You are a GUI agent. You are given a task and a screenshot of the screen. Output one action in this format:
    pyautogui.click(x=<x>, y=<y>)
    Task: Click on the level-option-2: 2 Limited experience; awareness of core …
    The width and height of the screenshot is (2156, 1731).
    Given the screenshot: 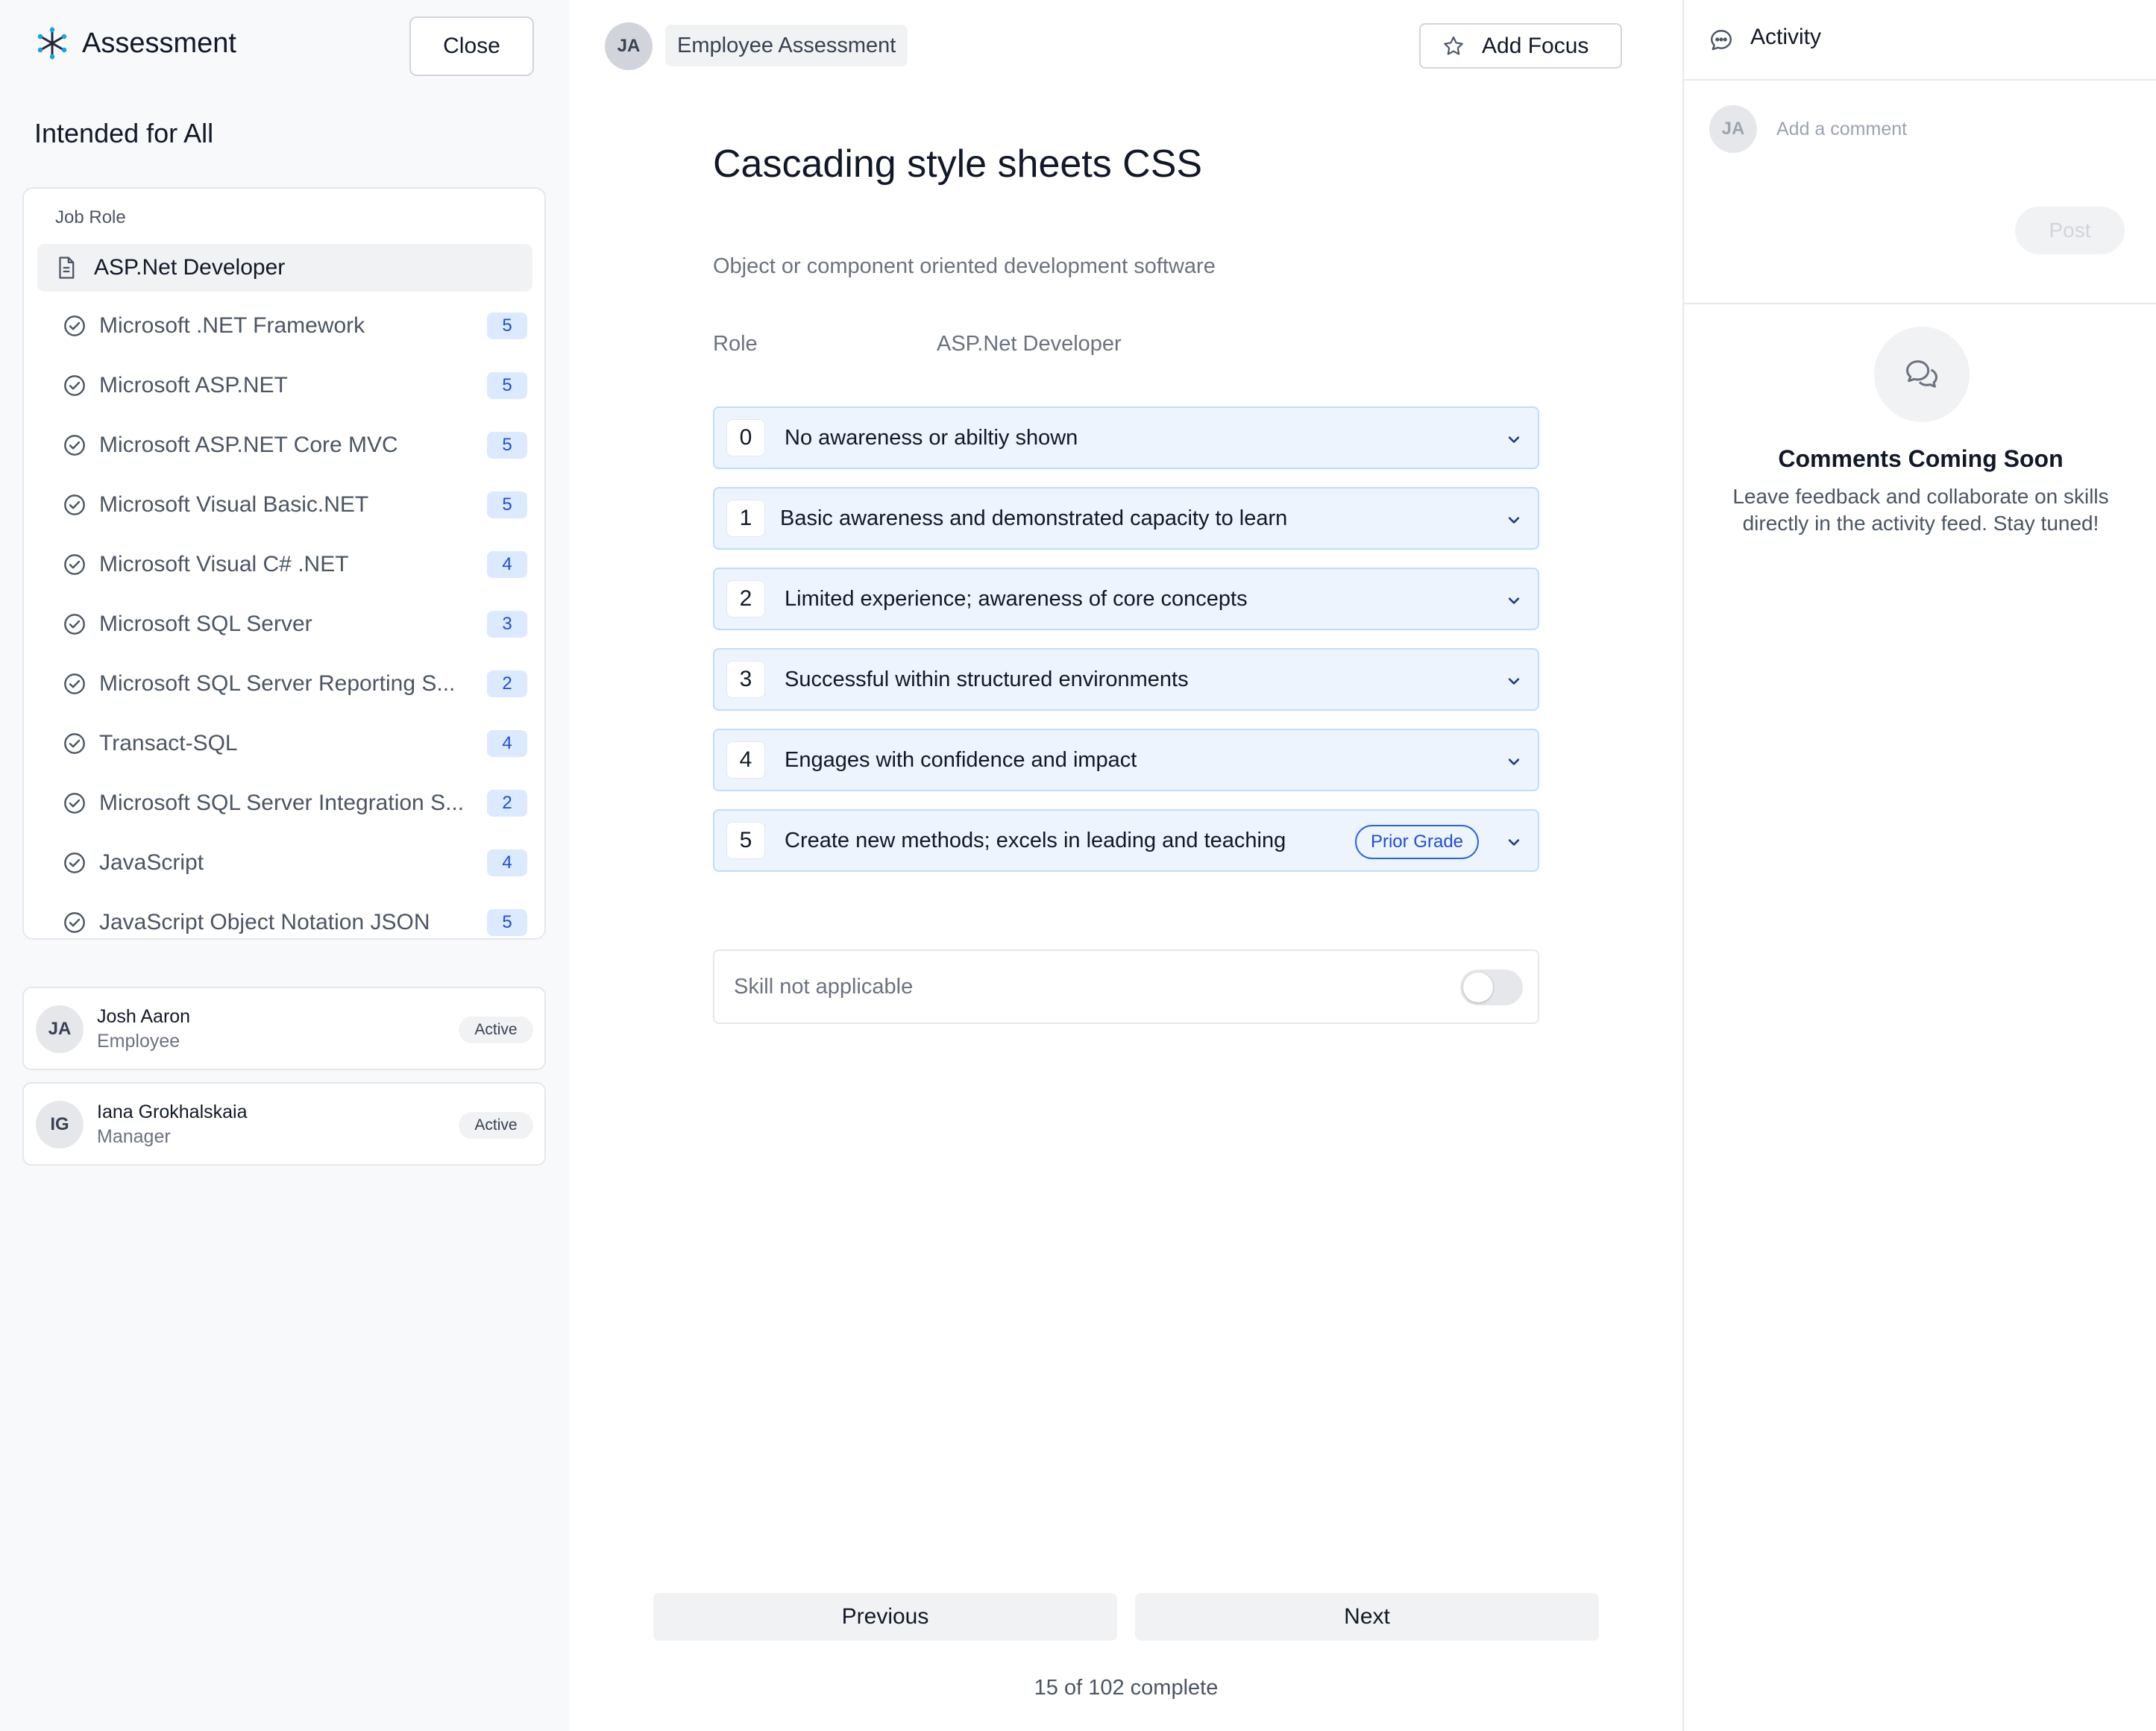 What is the action you would take?
    pyautogui.click(x=1126, y=599)
    